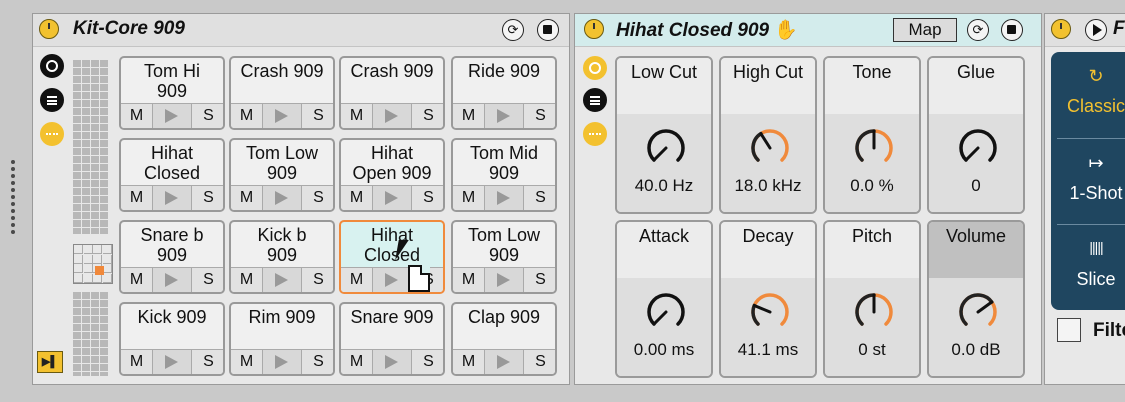 The height and width of the screenshot is (402, 1125). Describe the element at coordinates (504, 339) in the screenshot. I see `drum-pad: Clap 909 M S` at that location.